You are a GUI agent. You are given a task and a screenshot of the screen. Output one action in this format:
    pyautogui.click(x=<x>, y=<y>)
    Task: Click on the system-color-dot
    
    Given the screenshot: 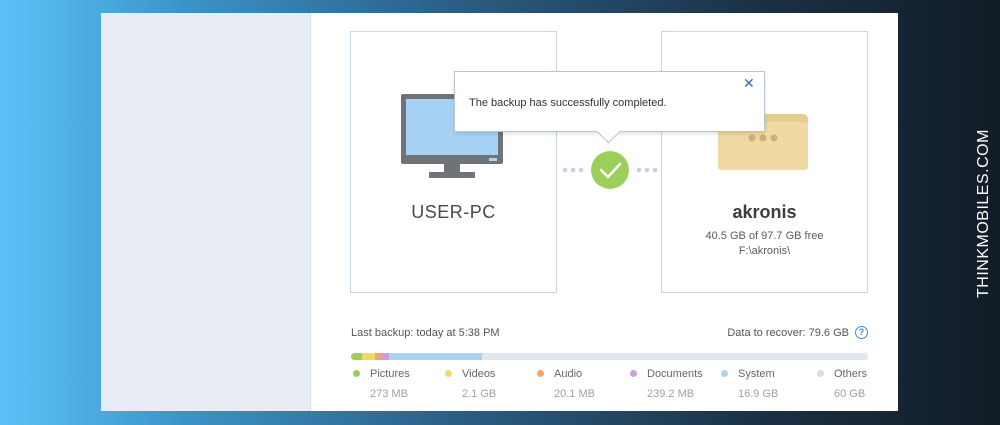 What is the action you would take?
    pyautogui.click(x=724, y=373)
    